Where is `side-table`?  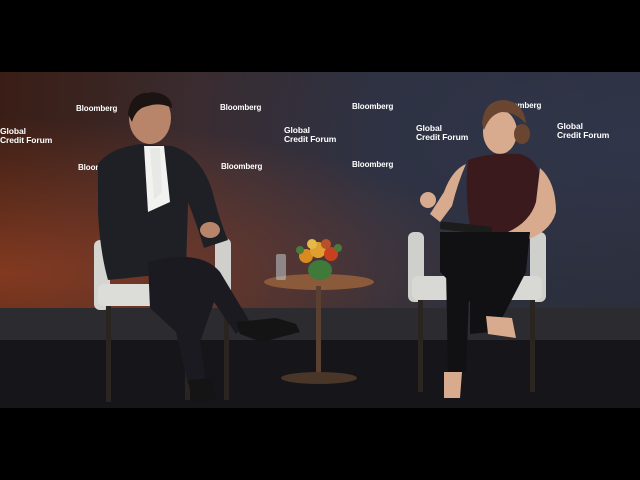 side-table is located at coordinates (319, 311).